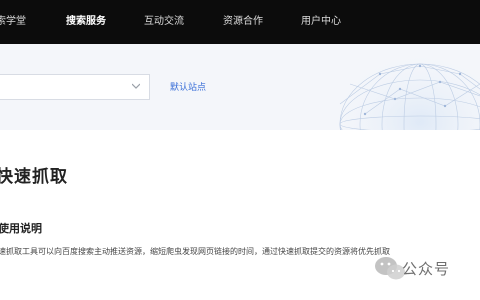  I want to click on nav-item-resource-cooperation: 资源合作, so click(243, 22).